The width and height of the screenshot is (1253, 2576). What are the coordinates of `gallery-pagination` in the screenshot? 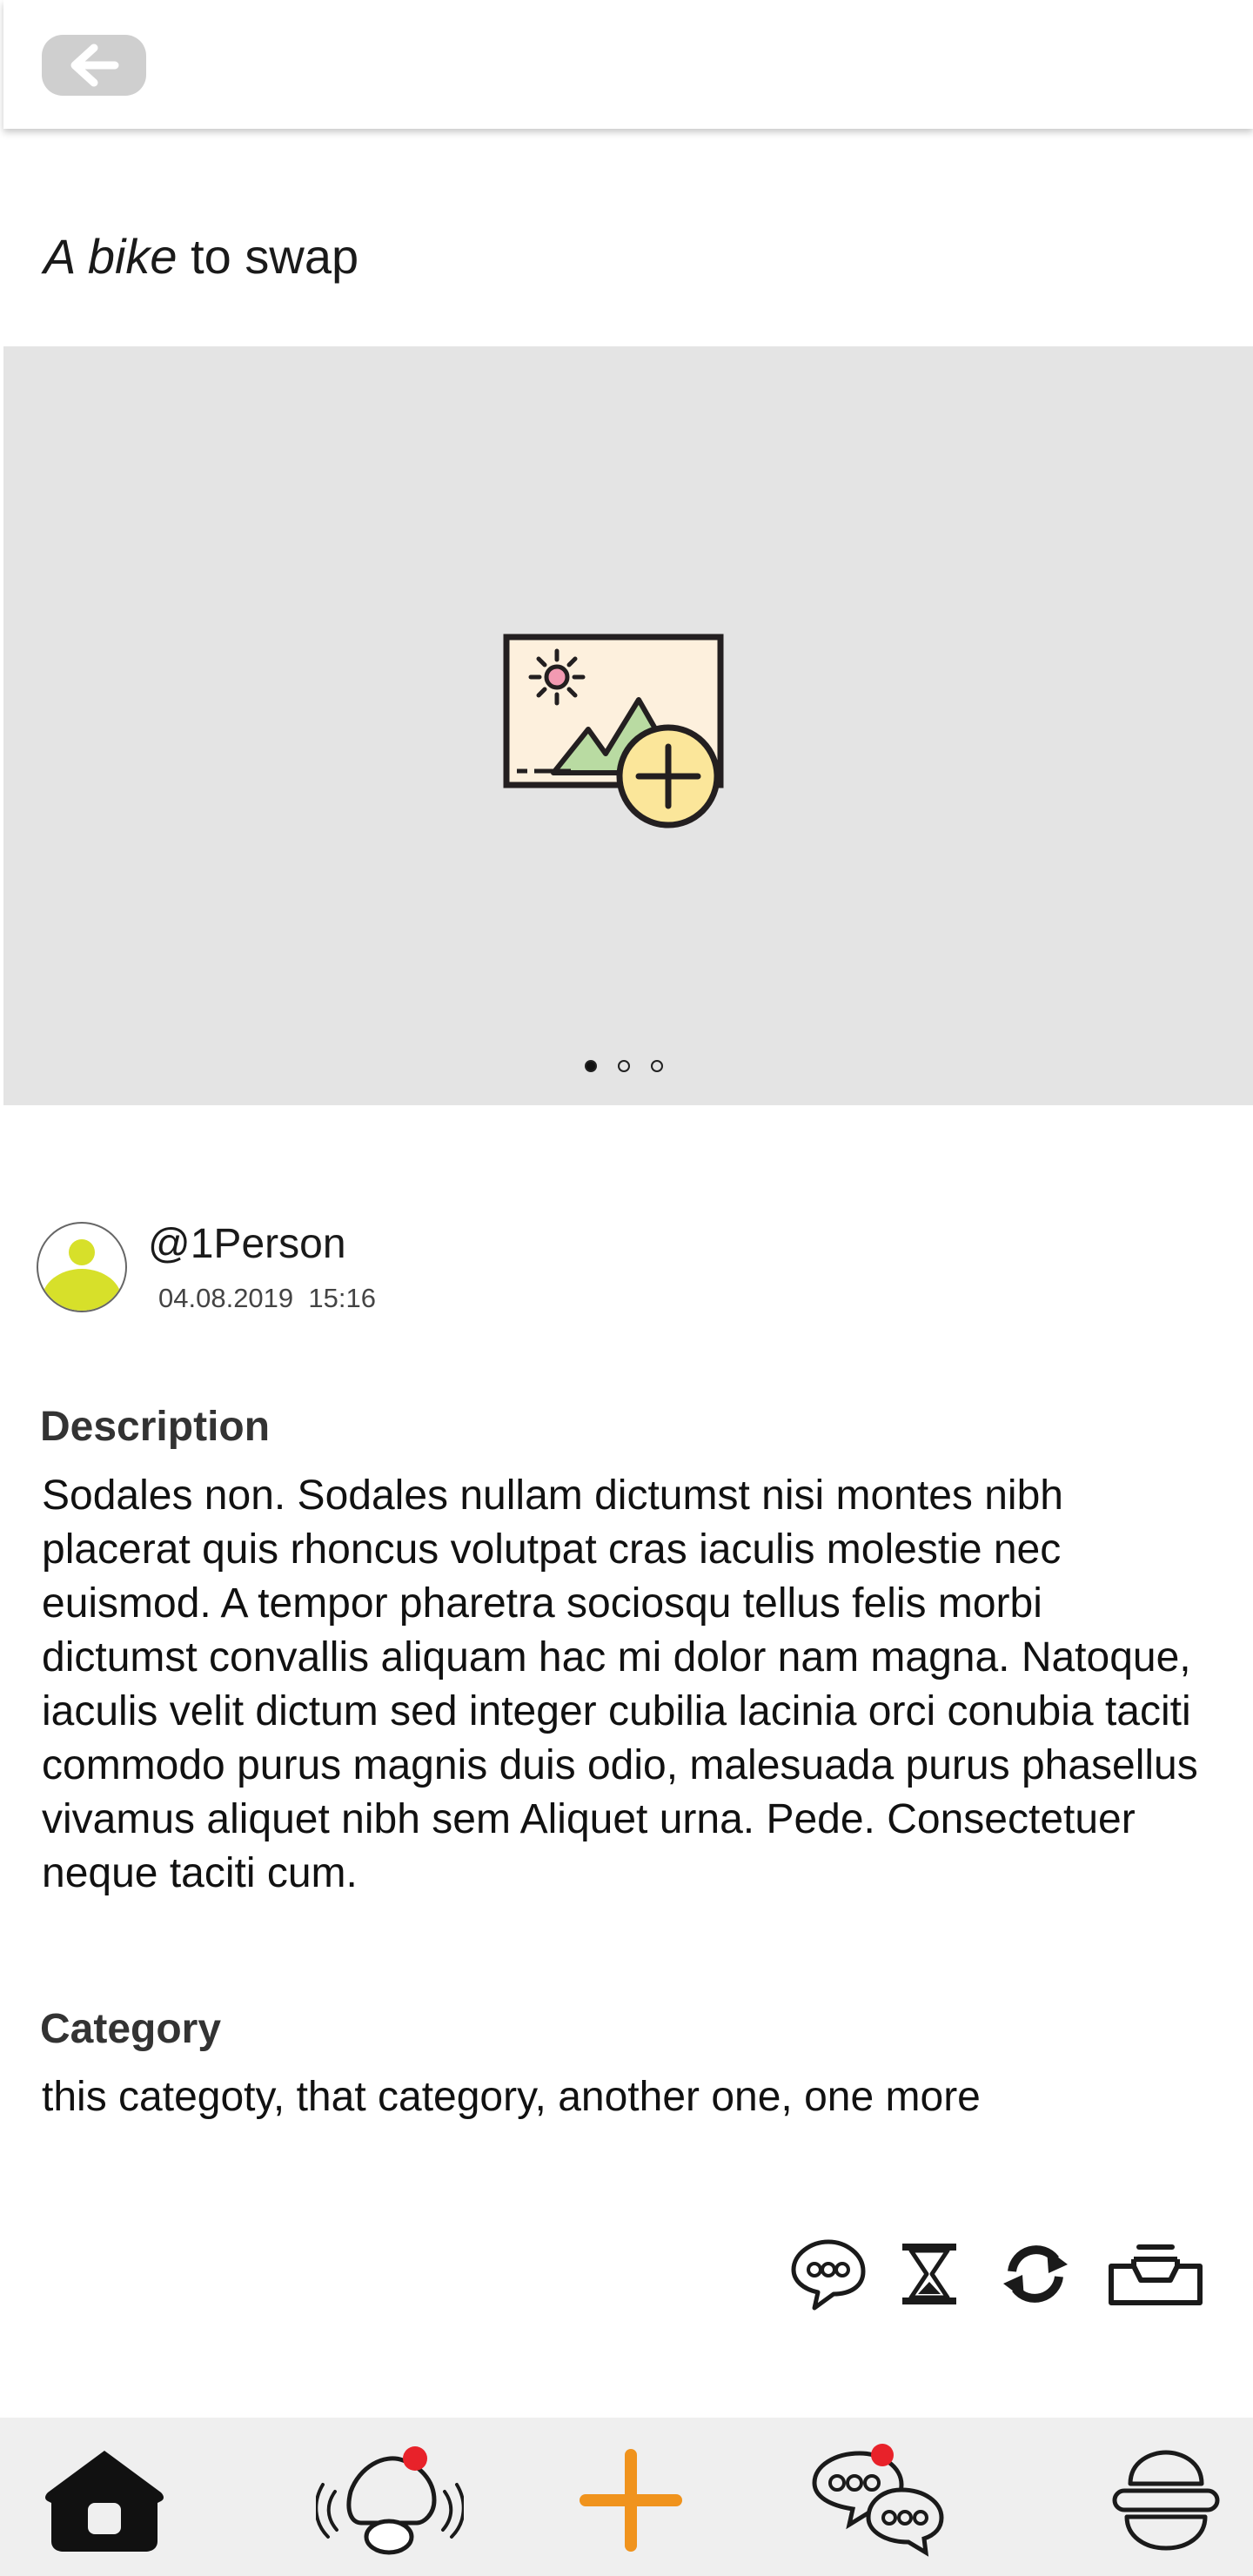 It's located at (624, 1066).